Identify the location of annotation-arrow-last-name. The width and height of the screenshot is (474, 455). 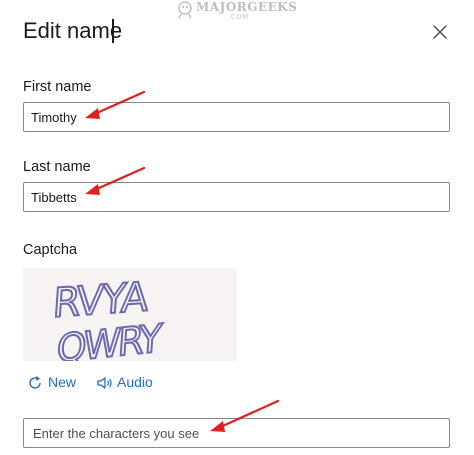
(115, 180).